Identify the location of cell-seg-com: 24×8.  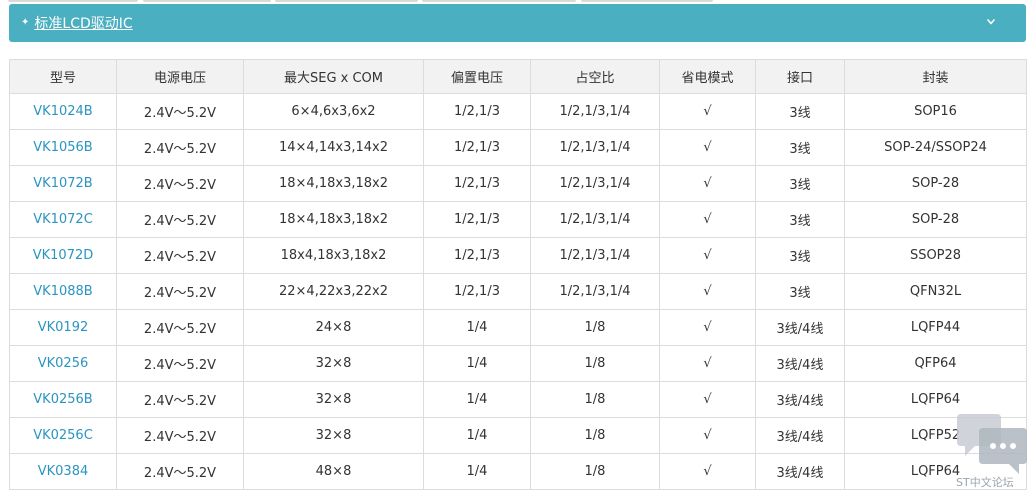
(333, 327).